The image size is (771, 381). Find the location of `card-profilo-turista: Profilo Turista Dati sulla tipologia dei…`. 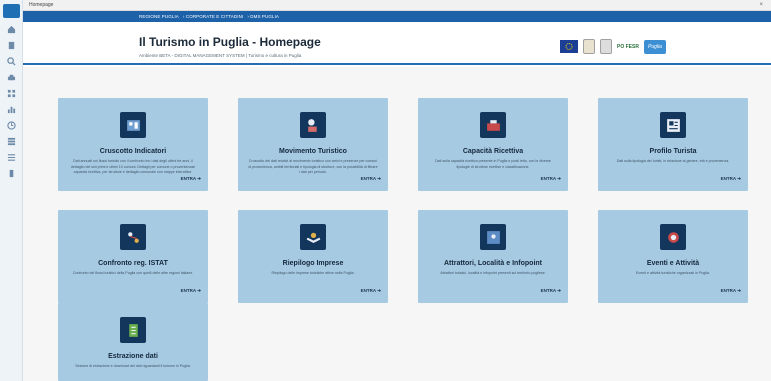

card-profilo-turista: Profilo Turista Dati sulla tipologia dei… is located at coordinates (673, 144).